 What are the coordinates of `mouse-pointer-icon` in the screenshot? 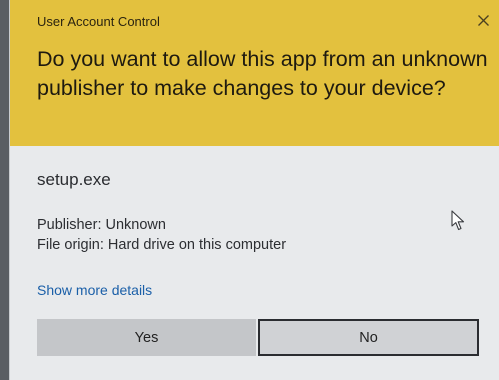 It's located at (458, 220).